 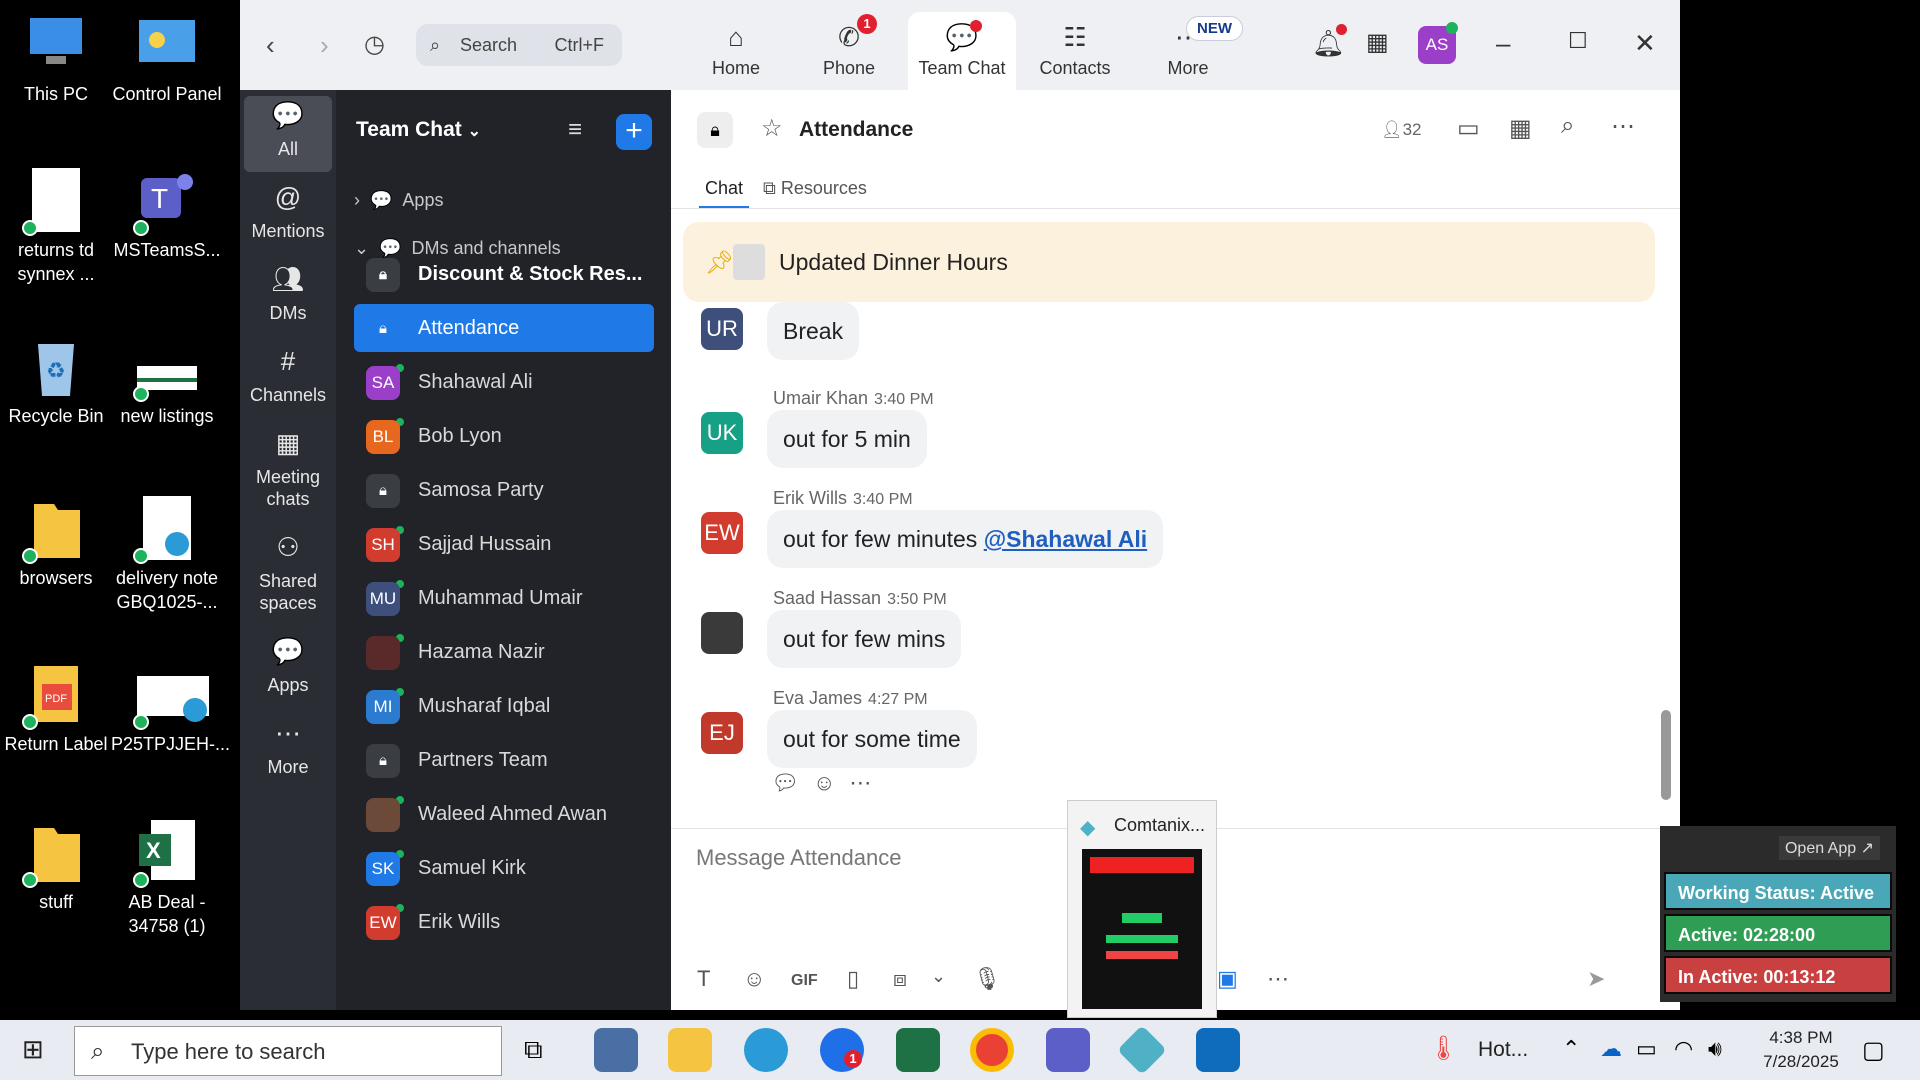 I want to click on send-icon: ➤, so click(x=1596, y=979).